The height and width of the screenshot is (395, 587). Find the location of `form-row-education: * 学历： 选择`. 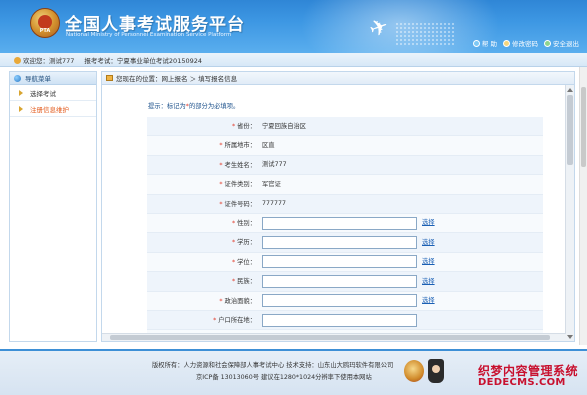

form-row-education: * 学历： 选择 is located at coordinates (345, 243).